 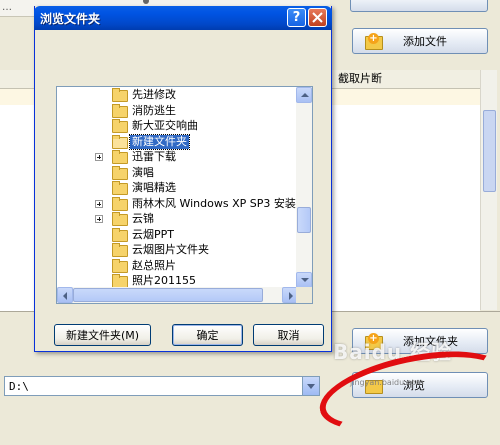 What do you see at coordinates (159, 141) in the screenshot?
I see `tree-item-label: 新建文件夹` at bounding box center [159, 141].